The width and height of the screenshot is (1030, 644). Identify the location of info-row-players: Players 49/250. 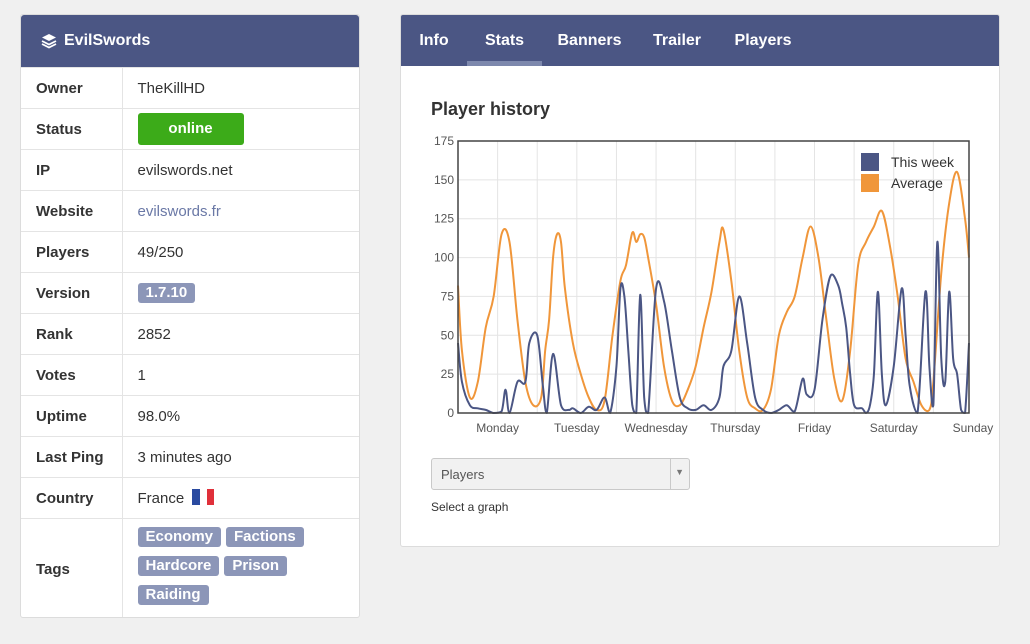
(190, 252).